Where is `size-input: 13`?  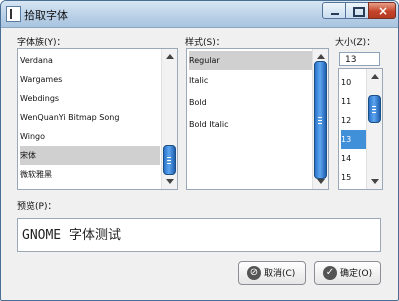
size-input: 13 is located at coordinates (359, 59).